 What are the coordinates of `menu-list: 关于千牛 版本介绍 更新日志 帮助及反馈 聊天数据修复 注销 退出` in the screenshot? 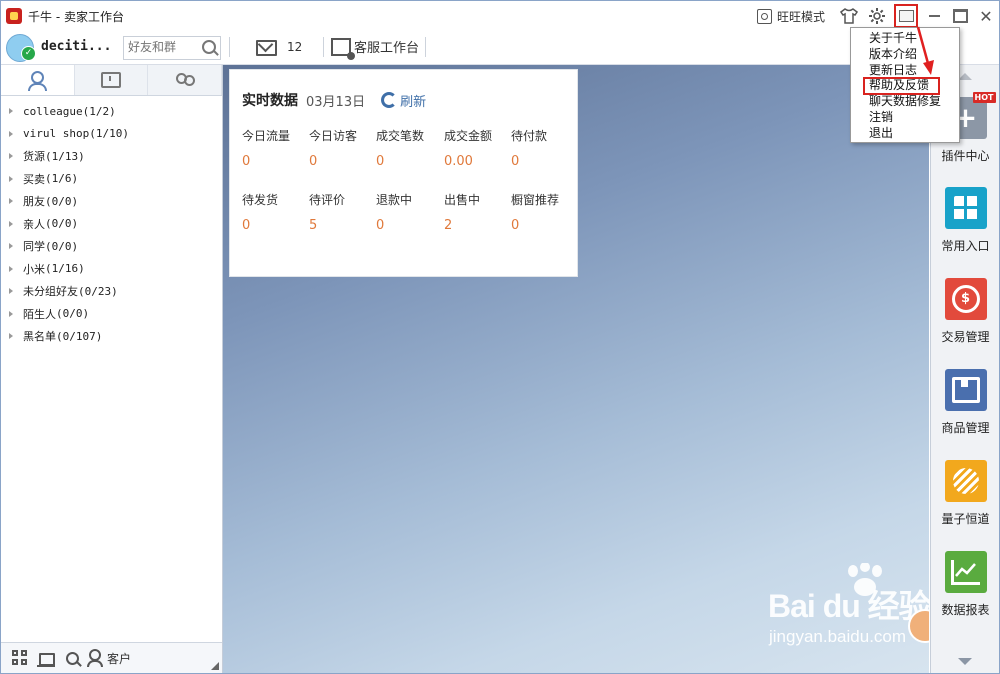 It's located at (905, 85).